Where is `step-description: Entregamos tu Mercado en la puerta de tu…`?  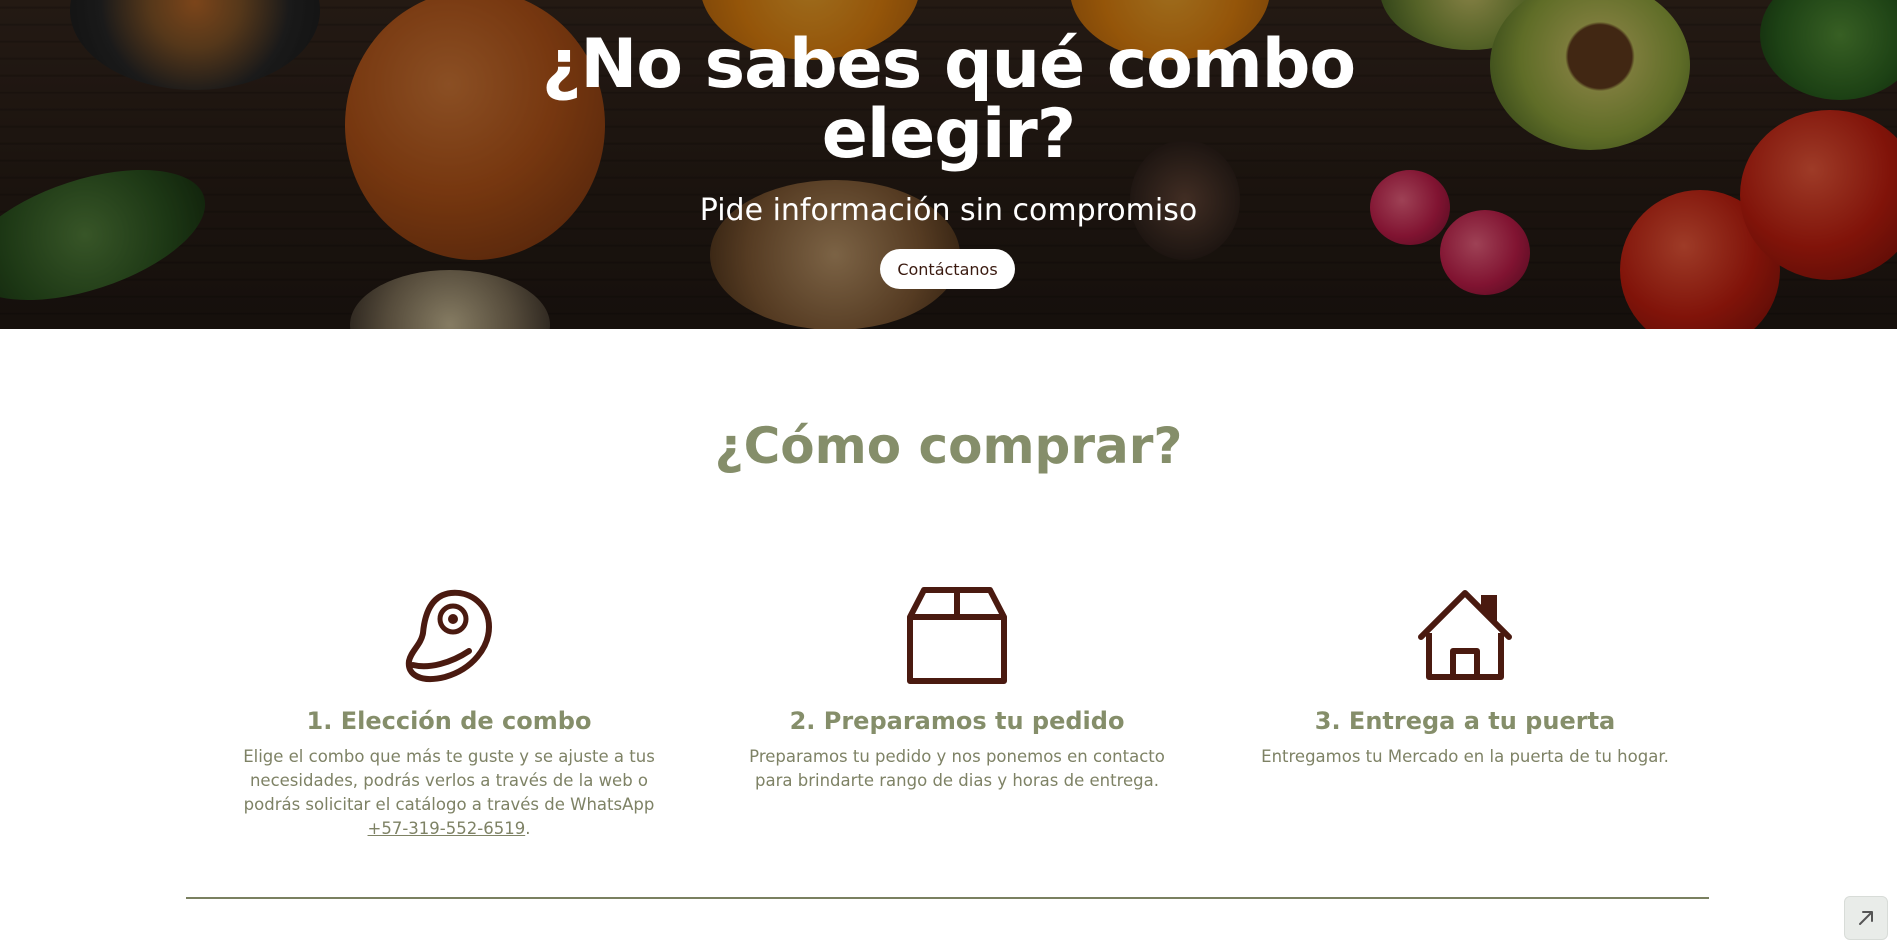 step-description: Entregamos tu Mercado en la puerta de tu… is located at coordinates (1465, 756).